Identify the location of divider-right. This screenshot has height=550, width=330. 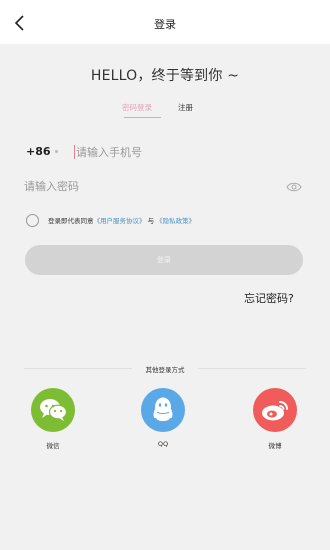
(252, 368).